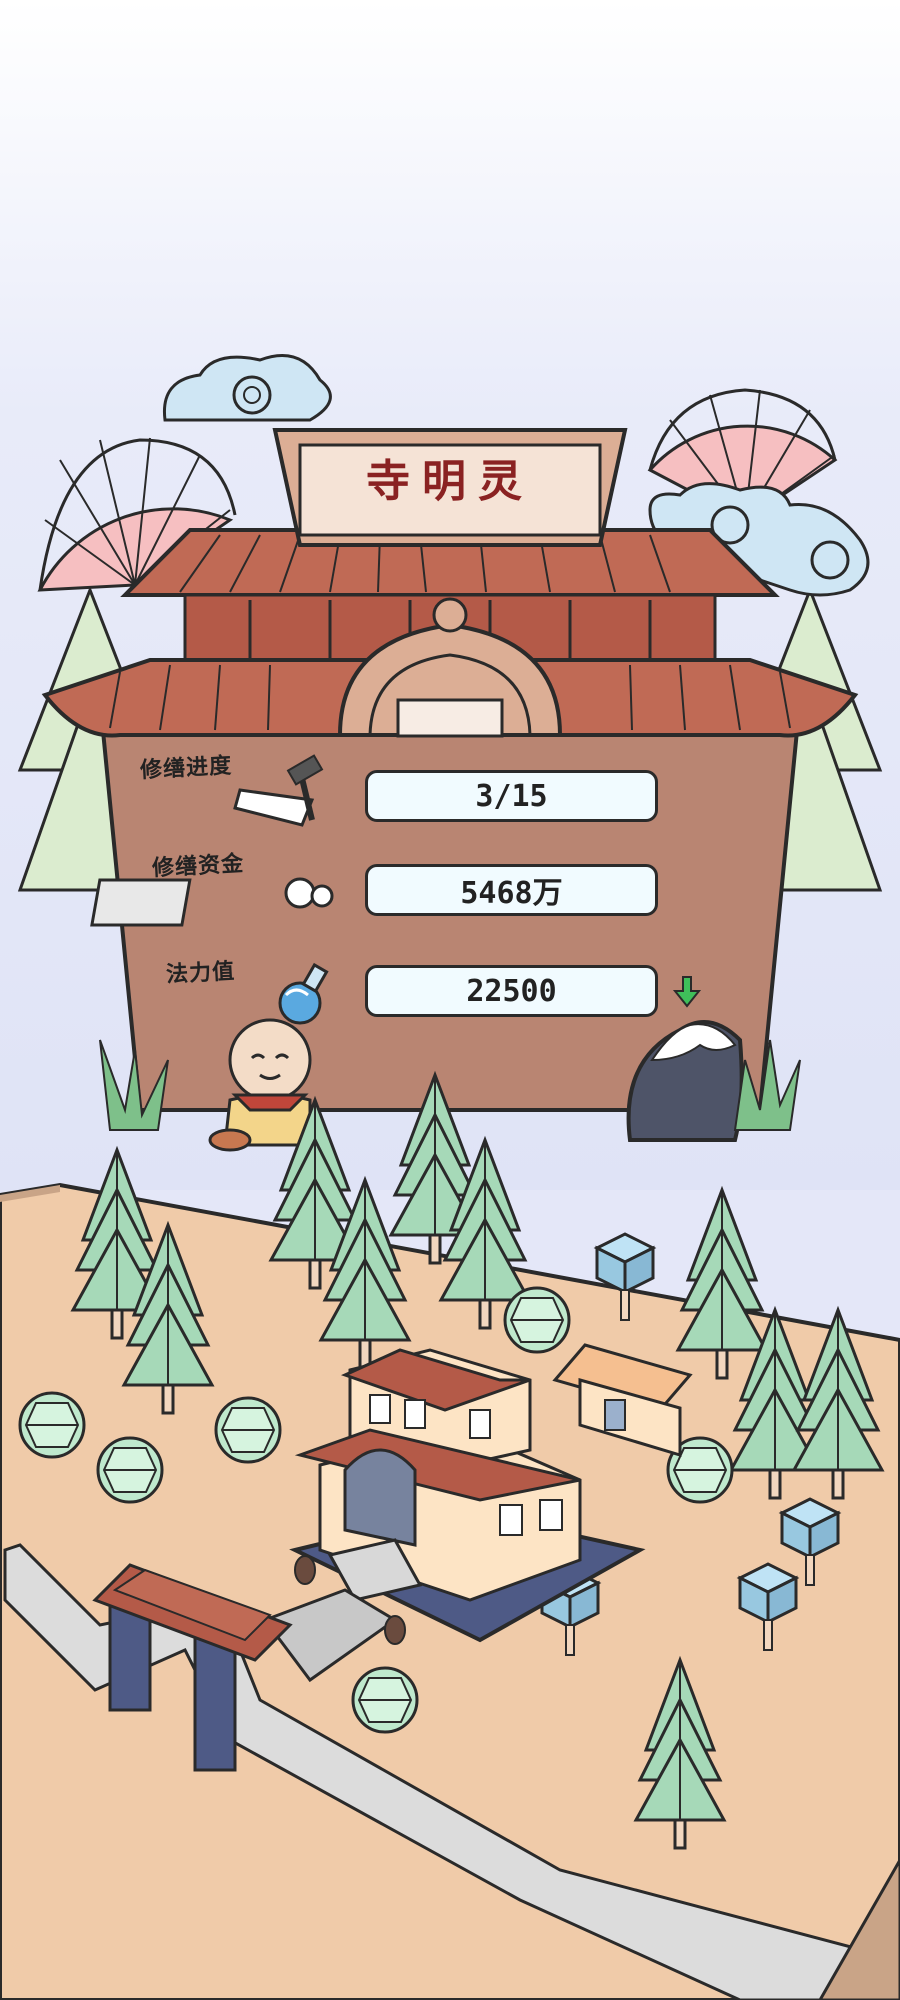  What do you see at coordinates (511, 991) in the screenshot?
I see `mana-value: 22500` at bounding box center [511, 991].